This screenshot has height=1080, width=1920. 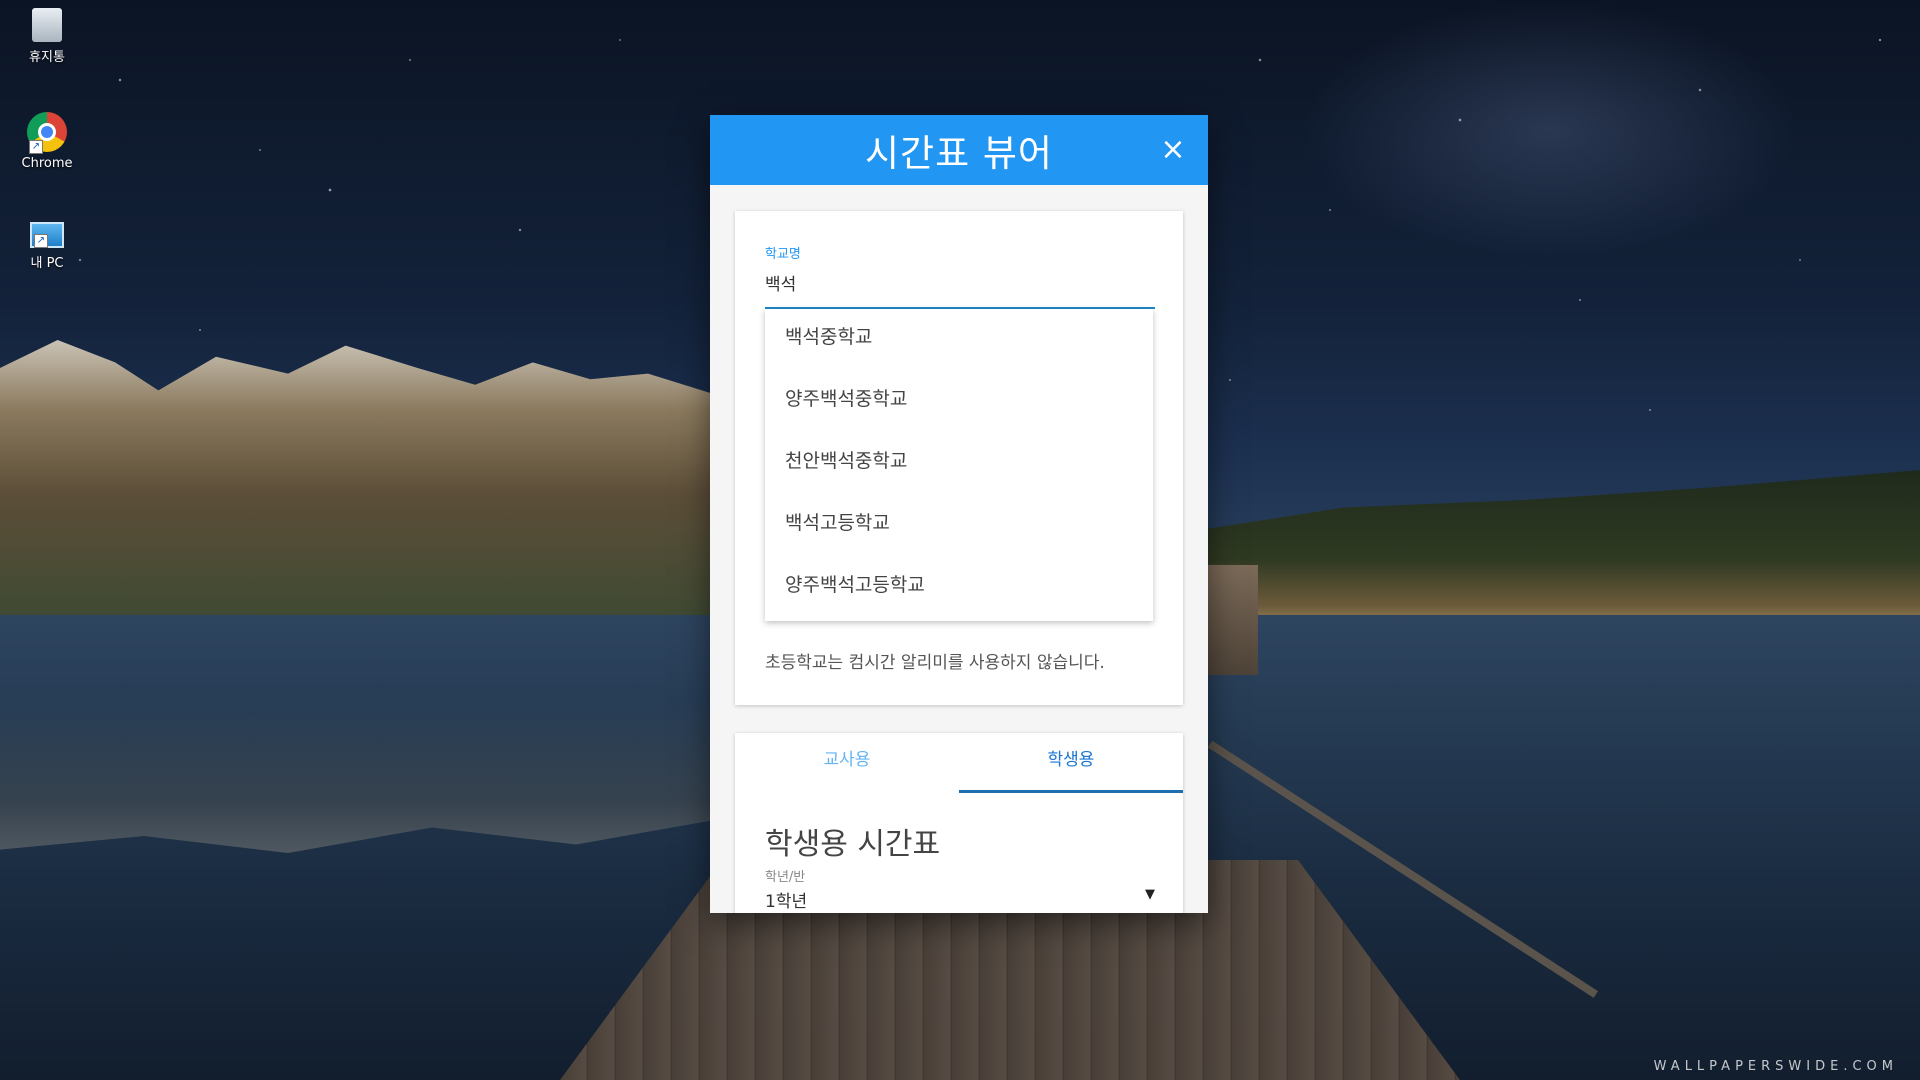 I want to click on tab-teacher: 교사용, so click(x=847, y=763).